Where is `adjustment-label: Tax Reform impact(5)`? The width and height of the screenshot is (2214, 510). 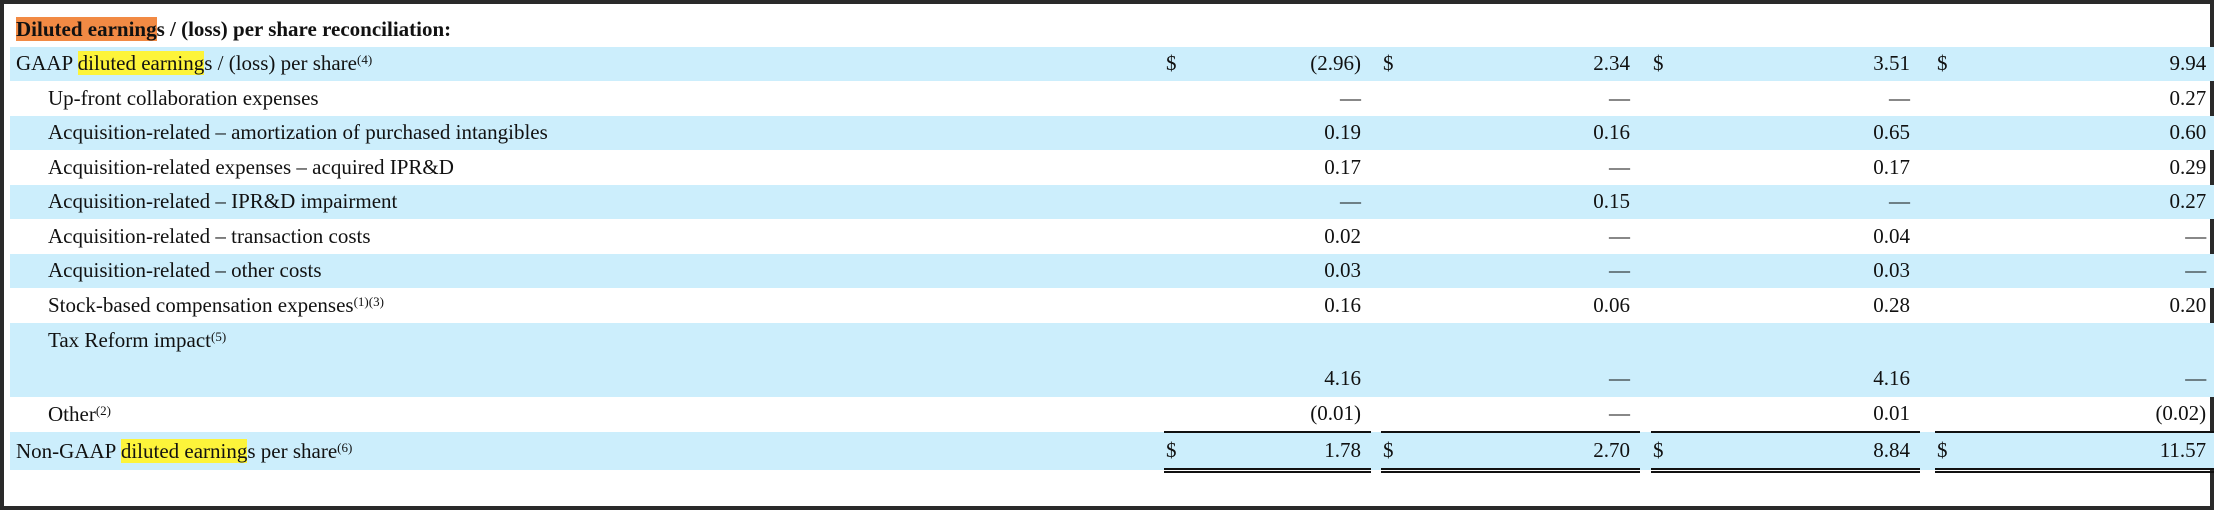
adjustment-label: Tax Reform impact(5) is located at coordinates (580, 359).